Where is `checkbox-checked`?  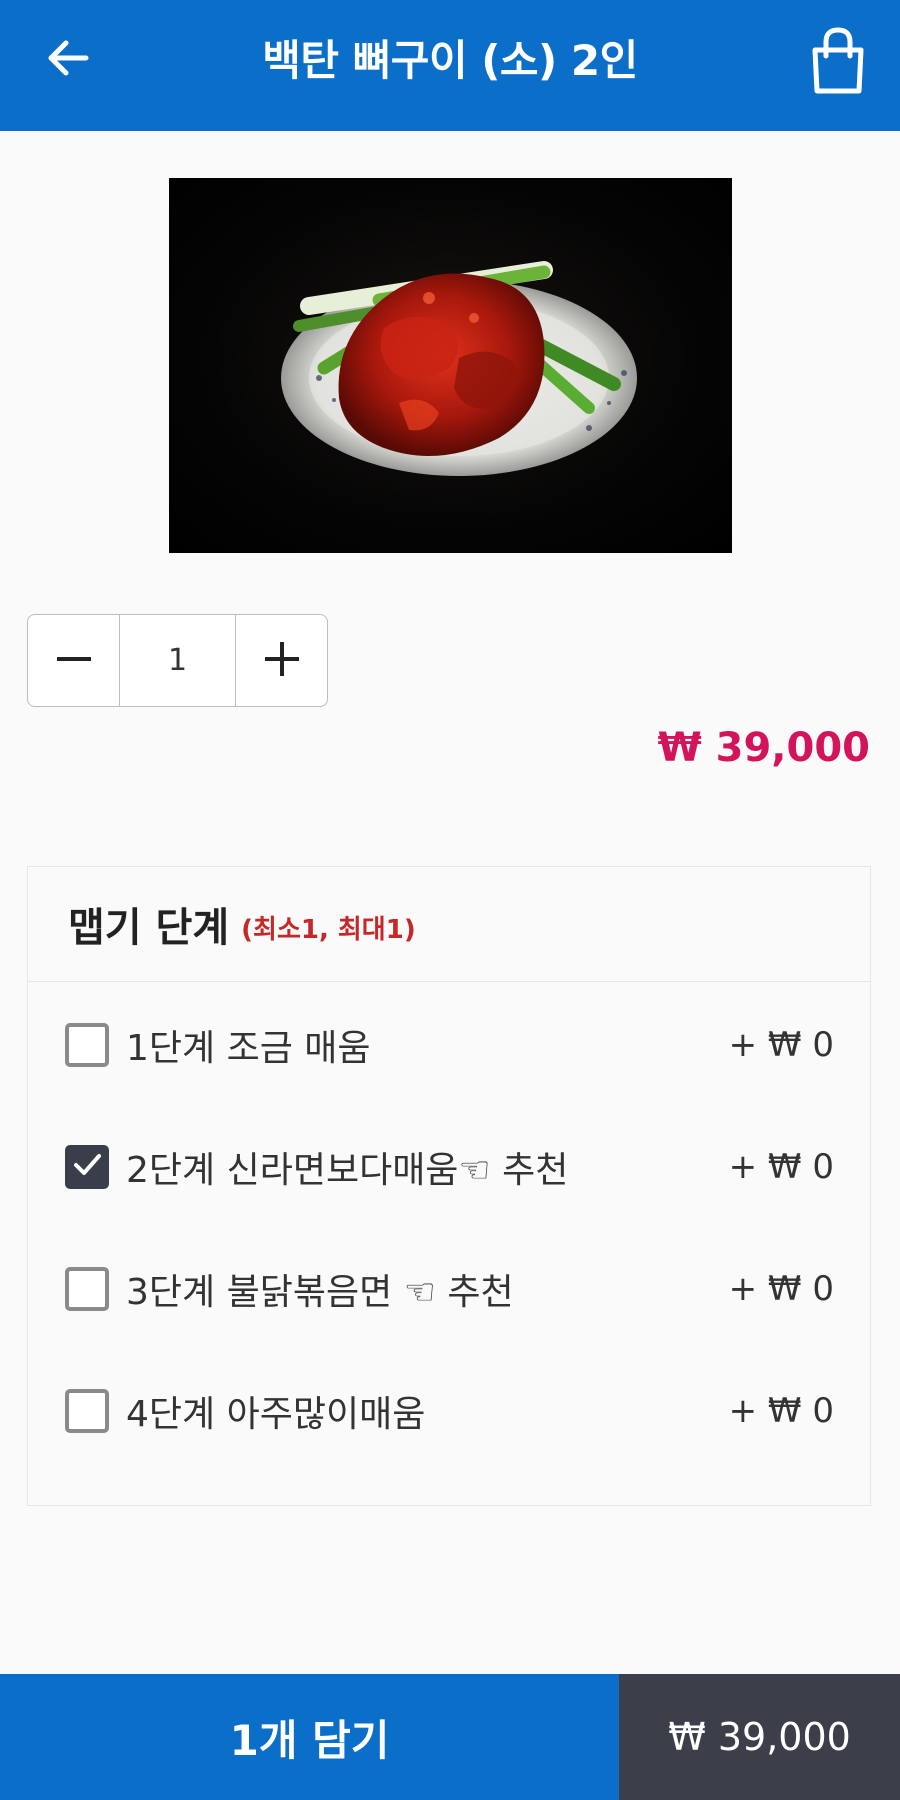 checkbox-checked is located at coordinates (87, 1167).